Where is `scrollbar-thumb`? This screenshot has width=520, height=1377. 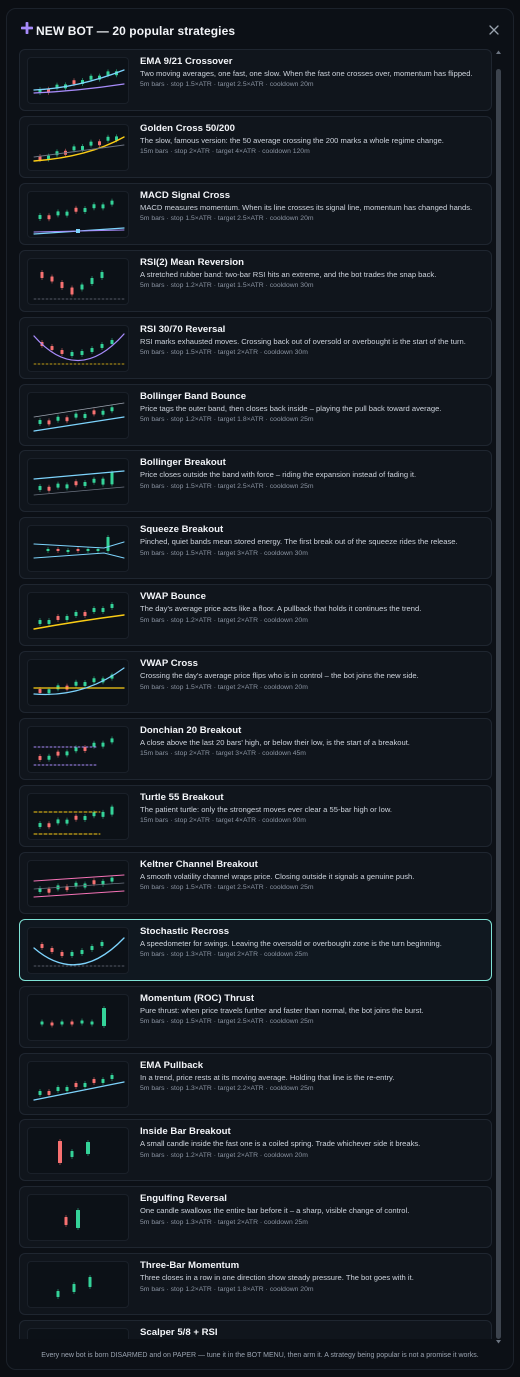 scrollbar-thumb is located at coordinates (498, 704).